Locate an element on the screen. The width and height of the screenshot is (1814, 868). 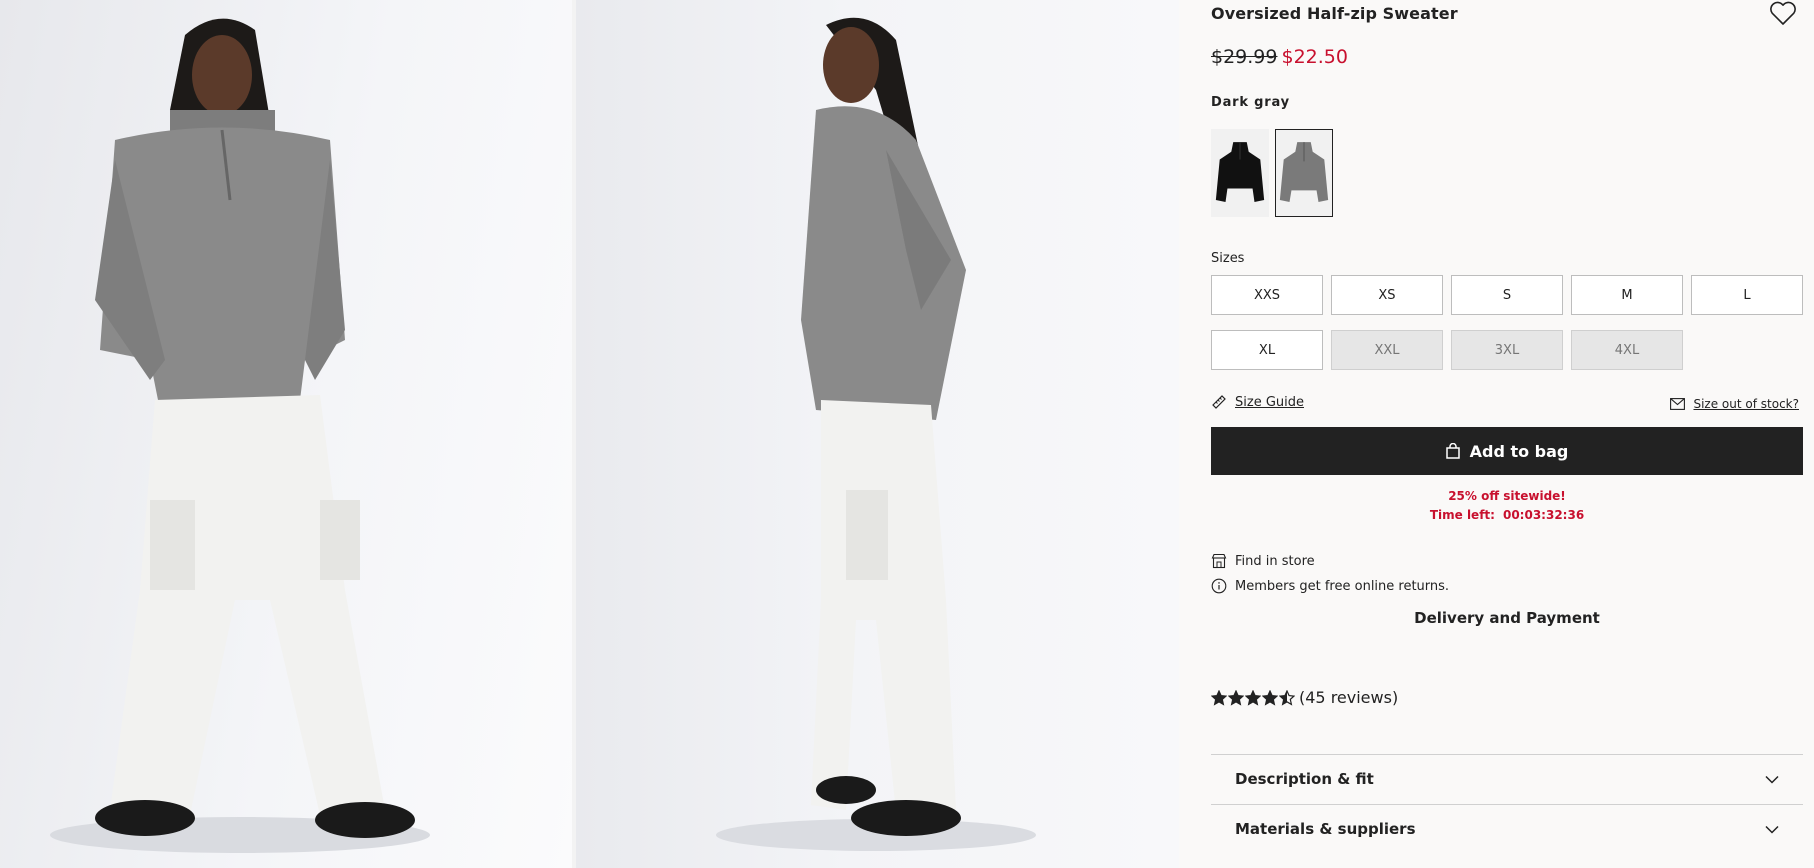
color-swatches is located at coordinates (1272, 173).